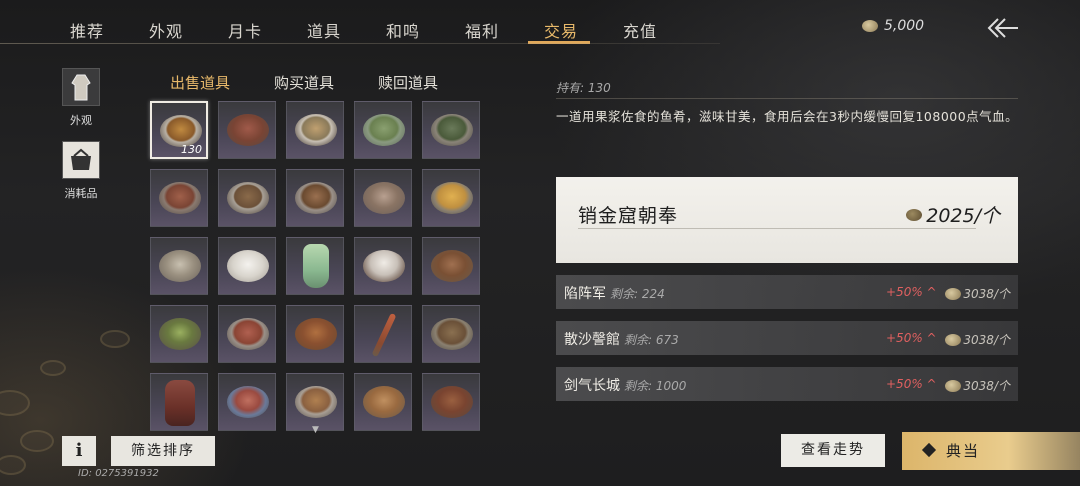  What do you see at coordinates (787, 116) in the screenshot?
I see `item-description: 一道用果浆佐食的鱼肴，滋味甘美，食用后会在3秒内缓慢回复108000点气血。` at bounding box center [787, 116].